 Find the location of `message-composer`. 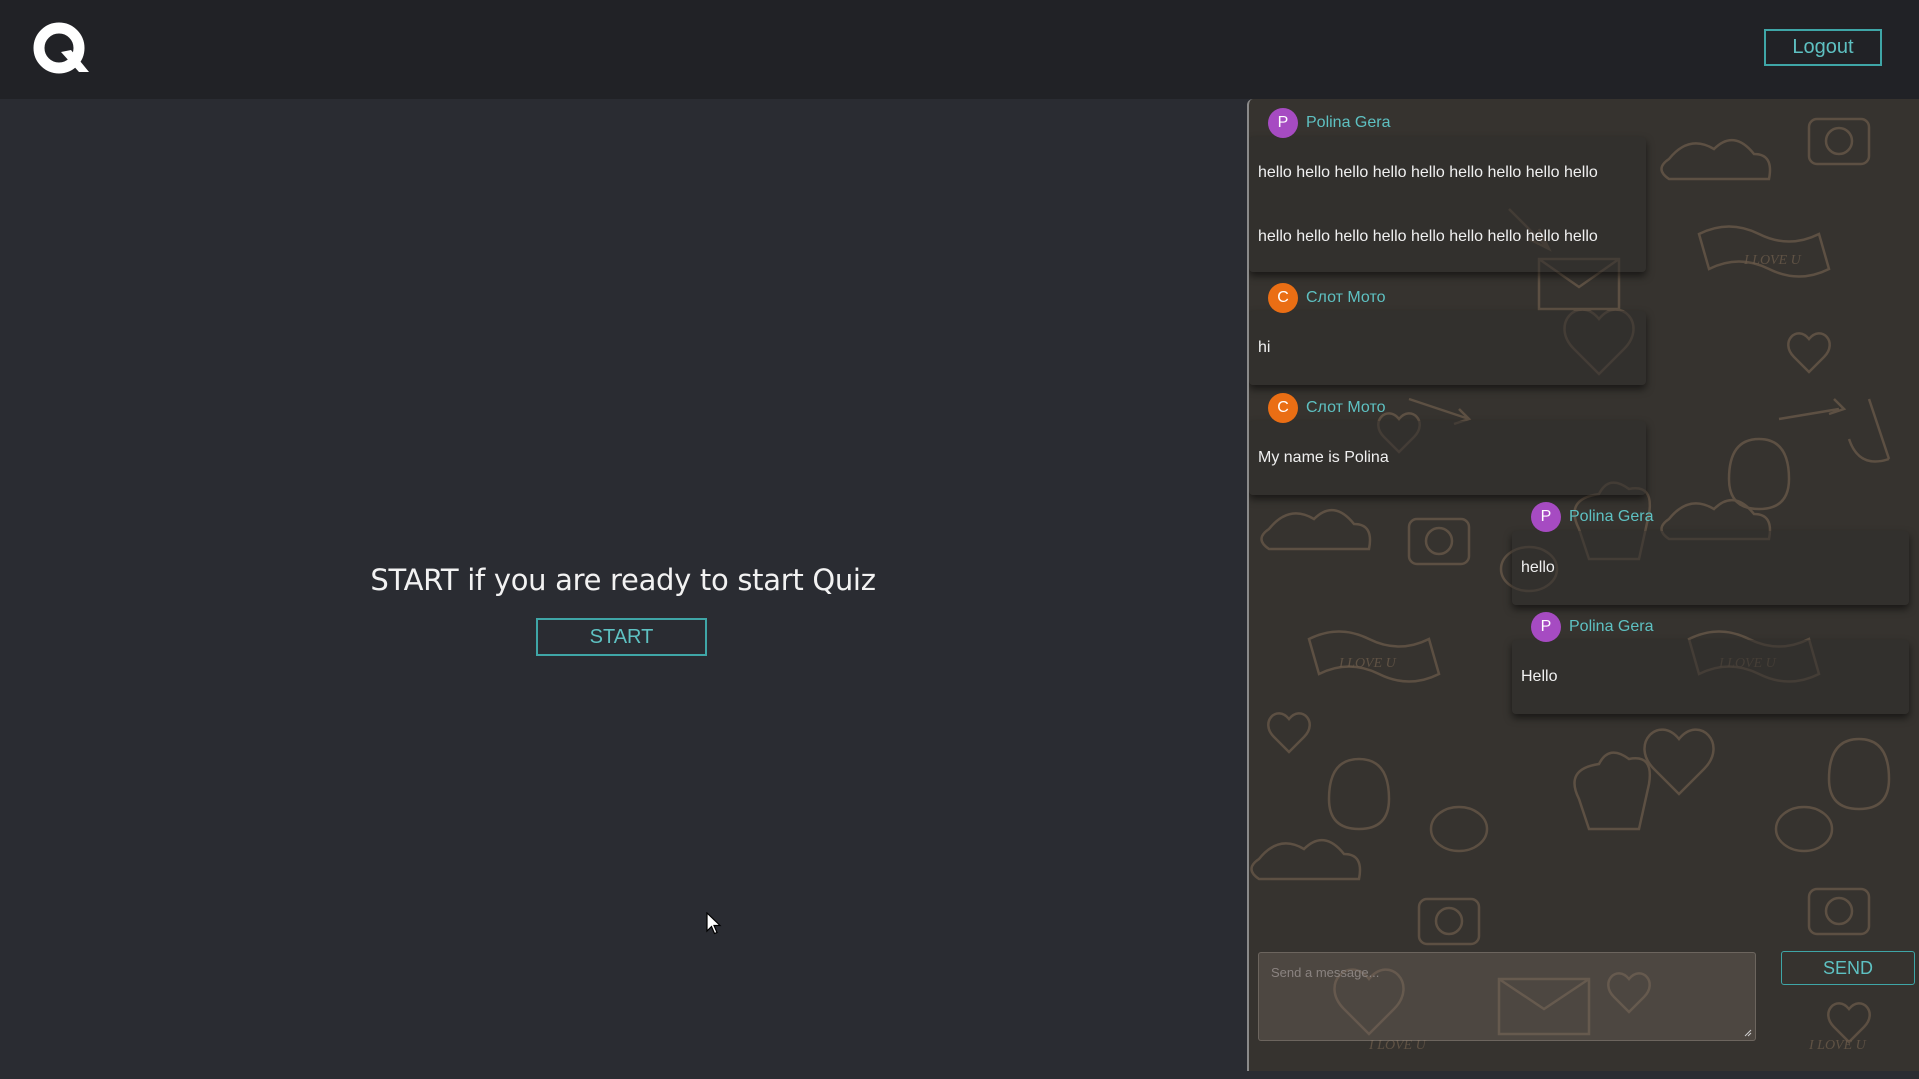

message-composer is located at coordinates (1507, 996).